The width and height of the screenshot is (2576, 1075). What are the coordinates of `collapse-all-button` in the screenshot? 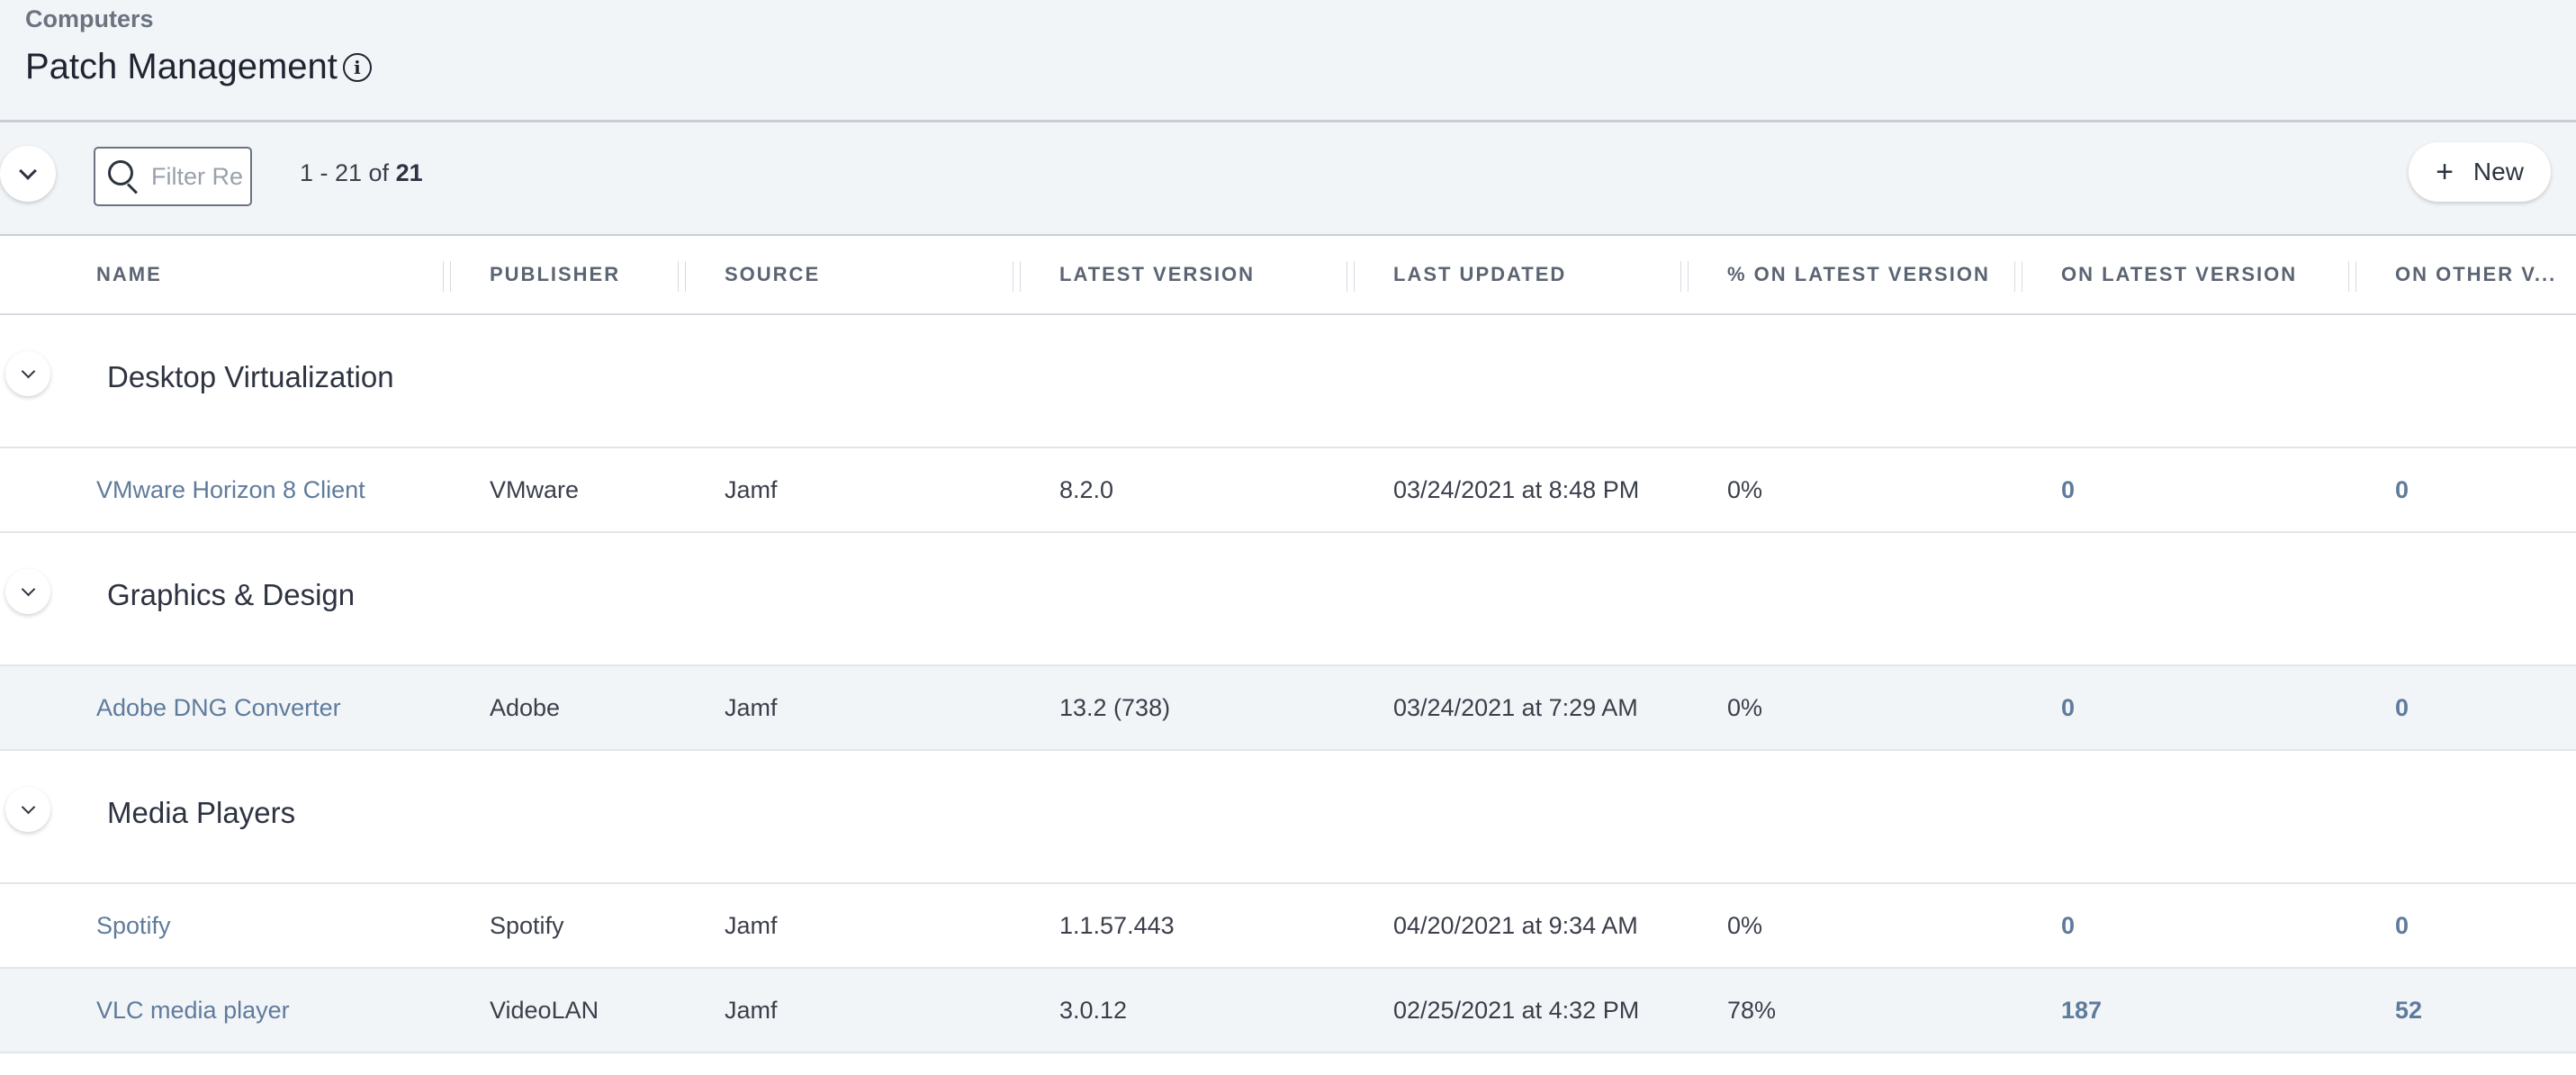 It's located at (28, 174).